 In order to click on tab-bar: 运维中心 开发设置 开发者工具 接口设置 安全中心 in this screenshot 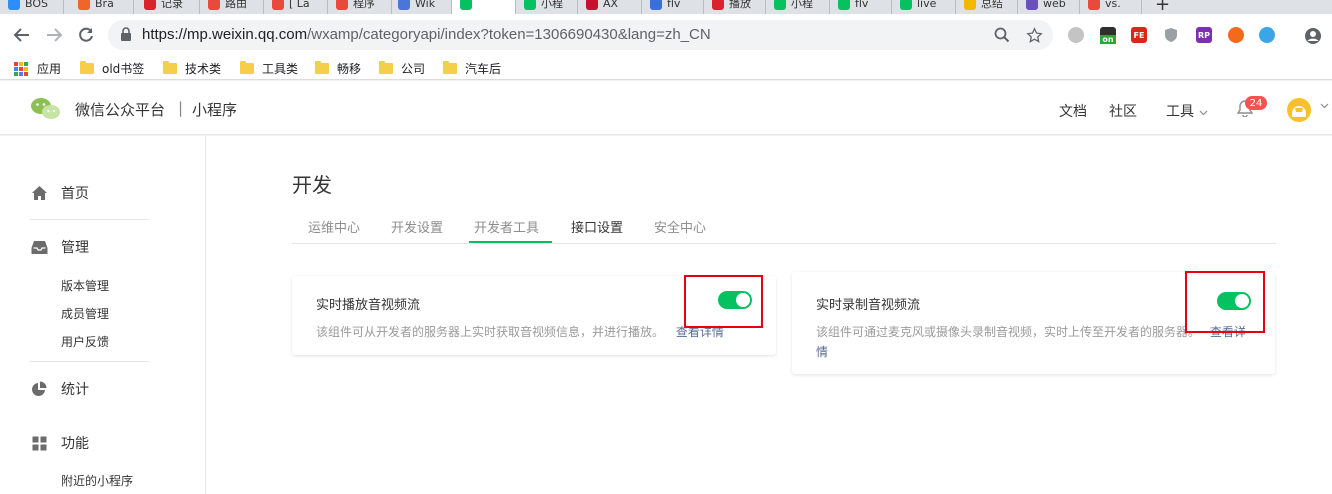, I will do `click(784, 226)`.